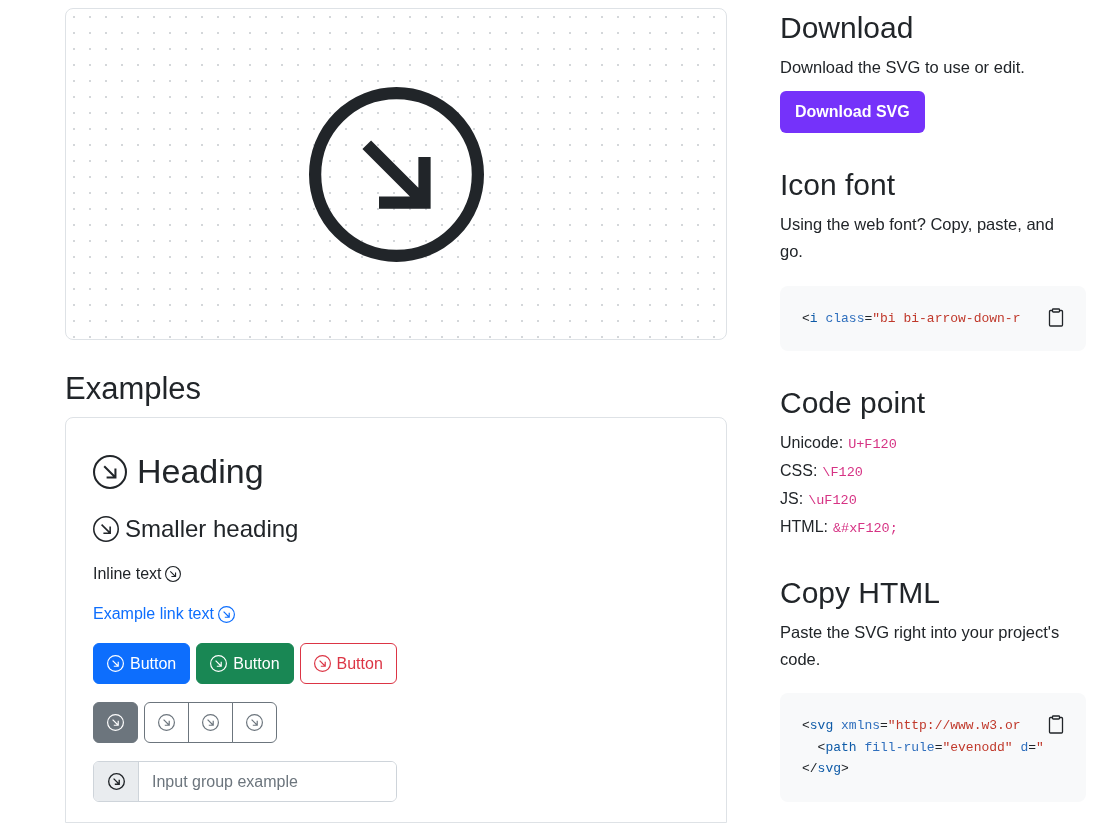 Image resolution: width=1114 pixels, height=832 pixels. What do you see at coordinates (245, 782) in the screenshot?
I see `input-group: Input group example` at bounding box center [245, 782].